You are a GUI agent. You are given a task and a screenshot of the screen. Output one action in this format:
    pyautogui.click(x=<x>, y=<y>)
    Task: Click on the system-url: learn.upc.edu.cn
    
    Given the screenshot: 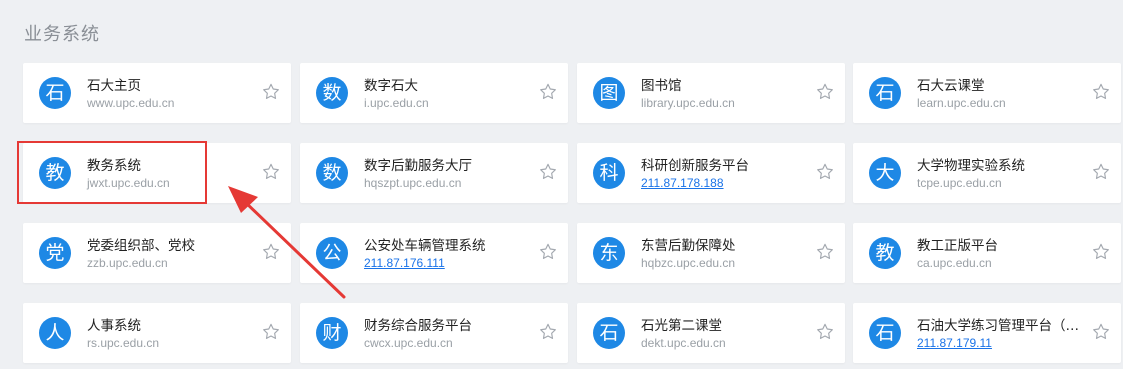 What is the action you would take?
    pyautogui.click(x=961, y=103)
    